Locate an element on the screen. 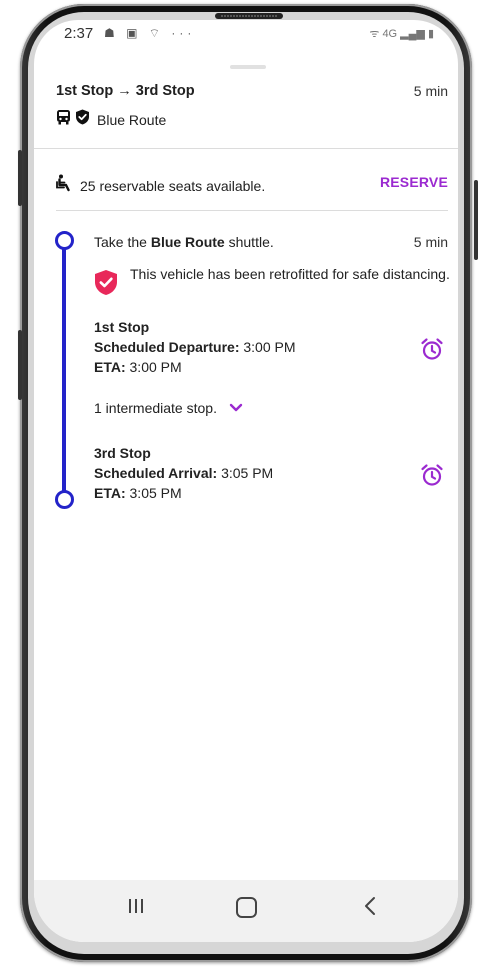 The height and width of the screenshot is (967, 484). seats-row: 25 reservable seats available. is located at coordinates (160, 185).